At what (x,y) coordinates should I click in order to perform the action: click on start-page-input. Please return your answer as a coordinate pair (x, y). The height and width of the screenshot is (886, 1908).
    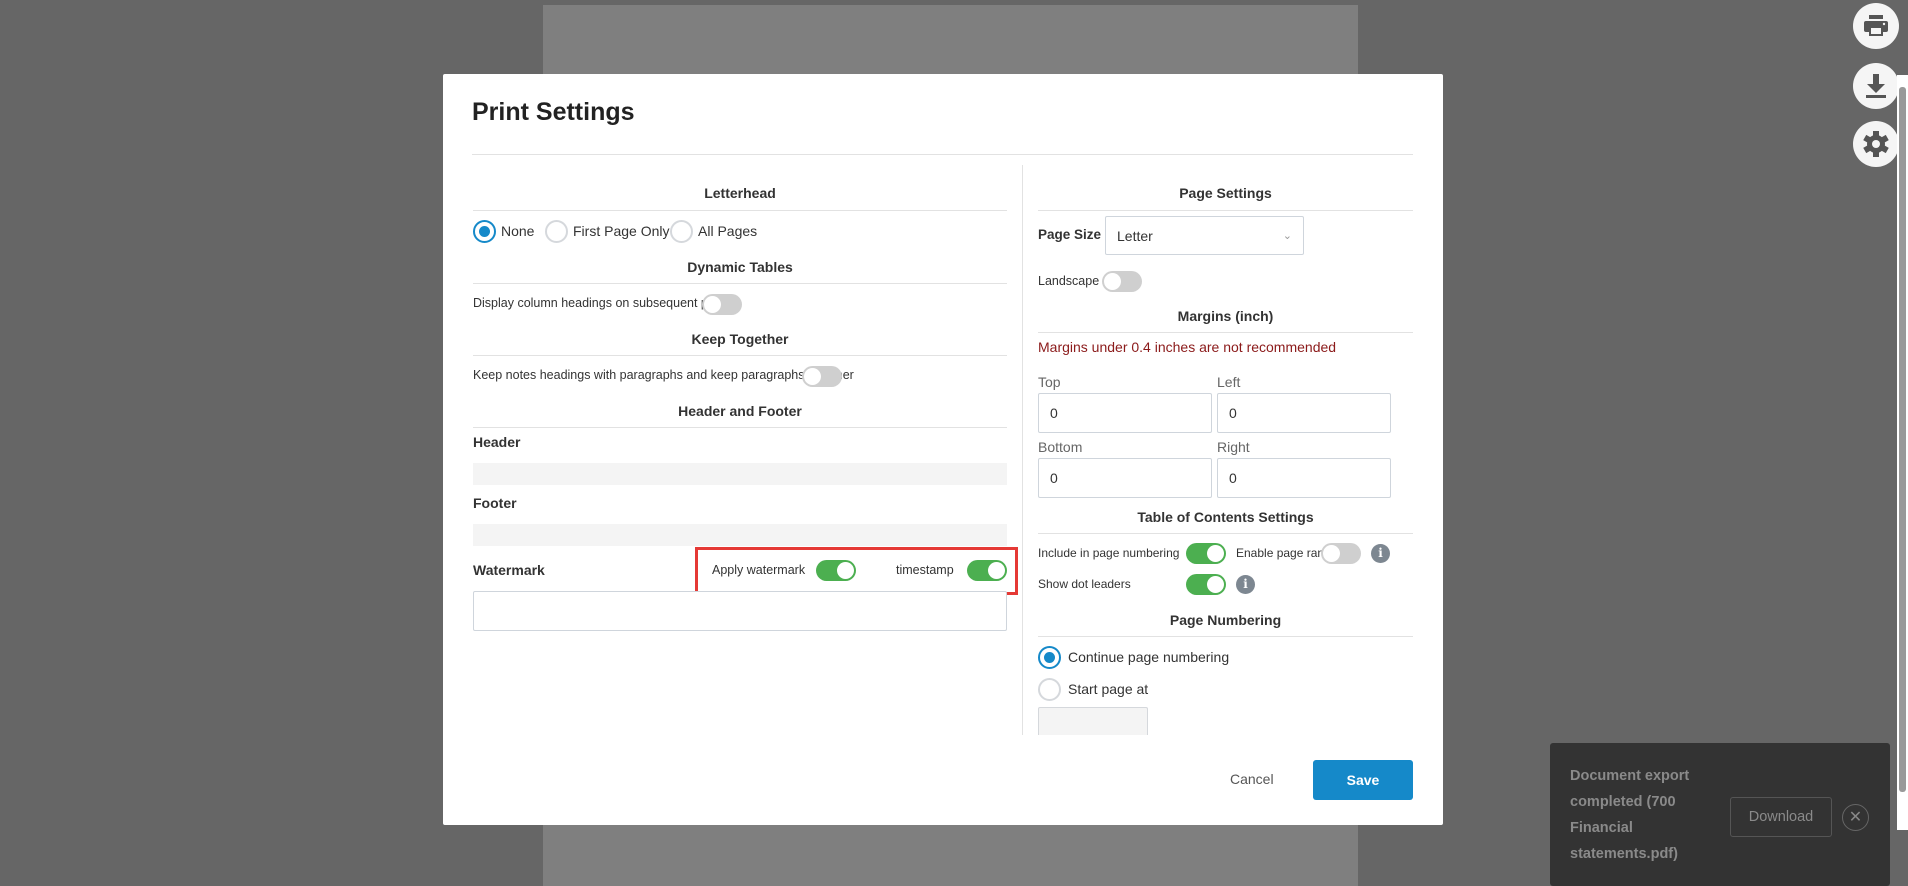
    Looking at the image, I should click on (1093, 721).